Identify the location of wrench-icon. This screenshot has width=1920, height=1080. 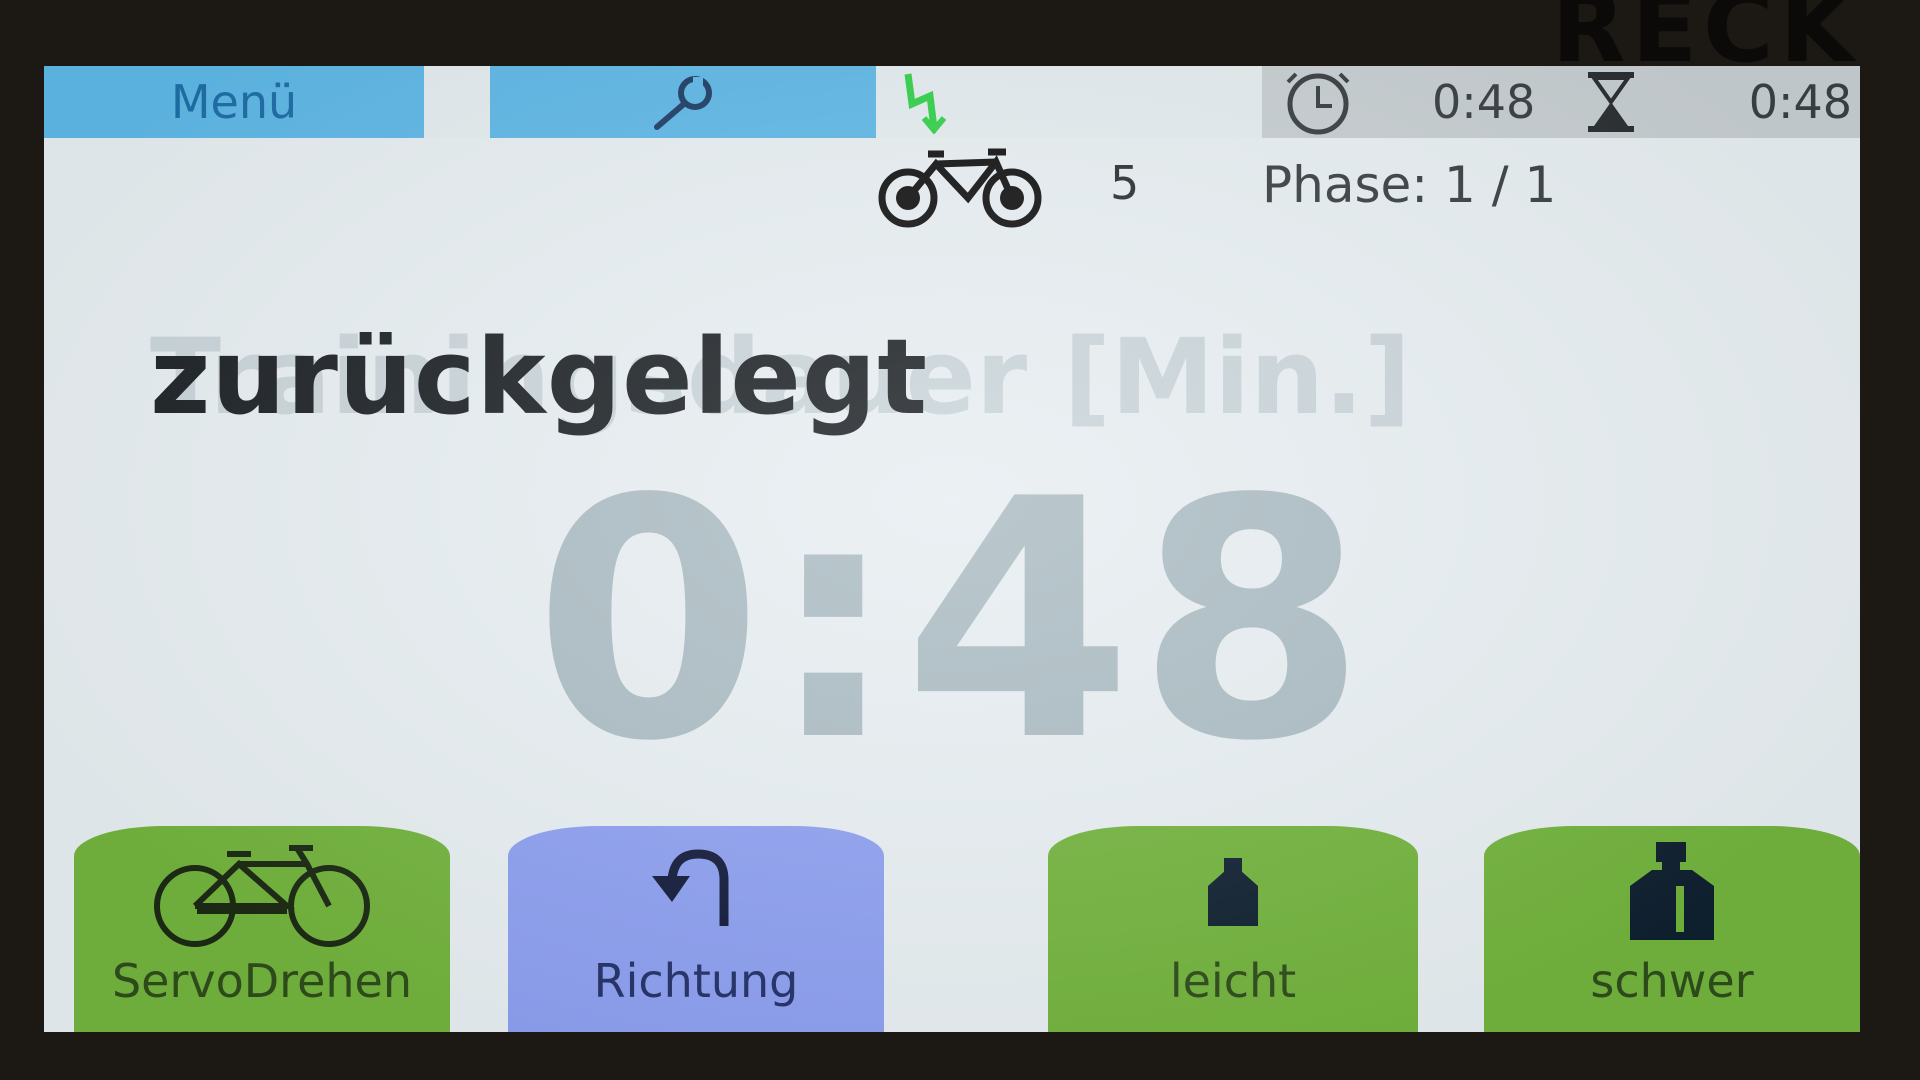
(683, 103).